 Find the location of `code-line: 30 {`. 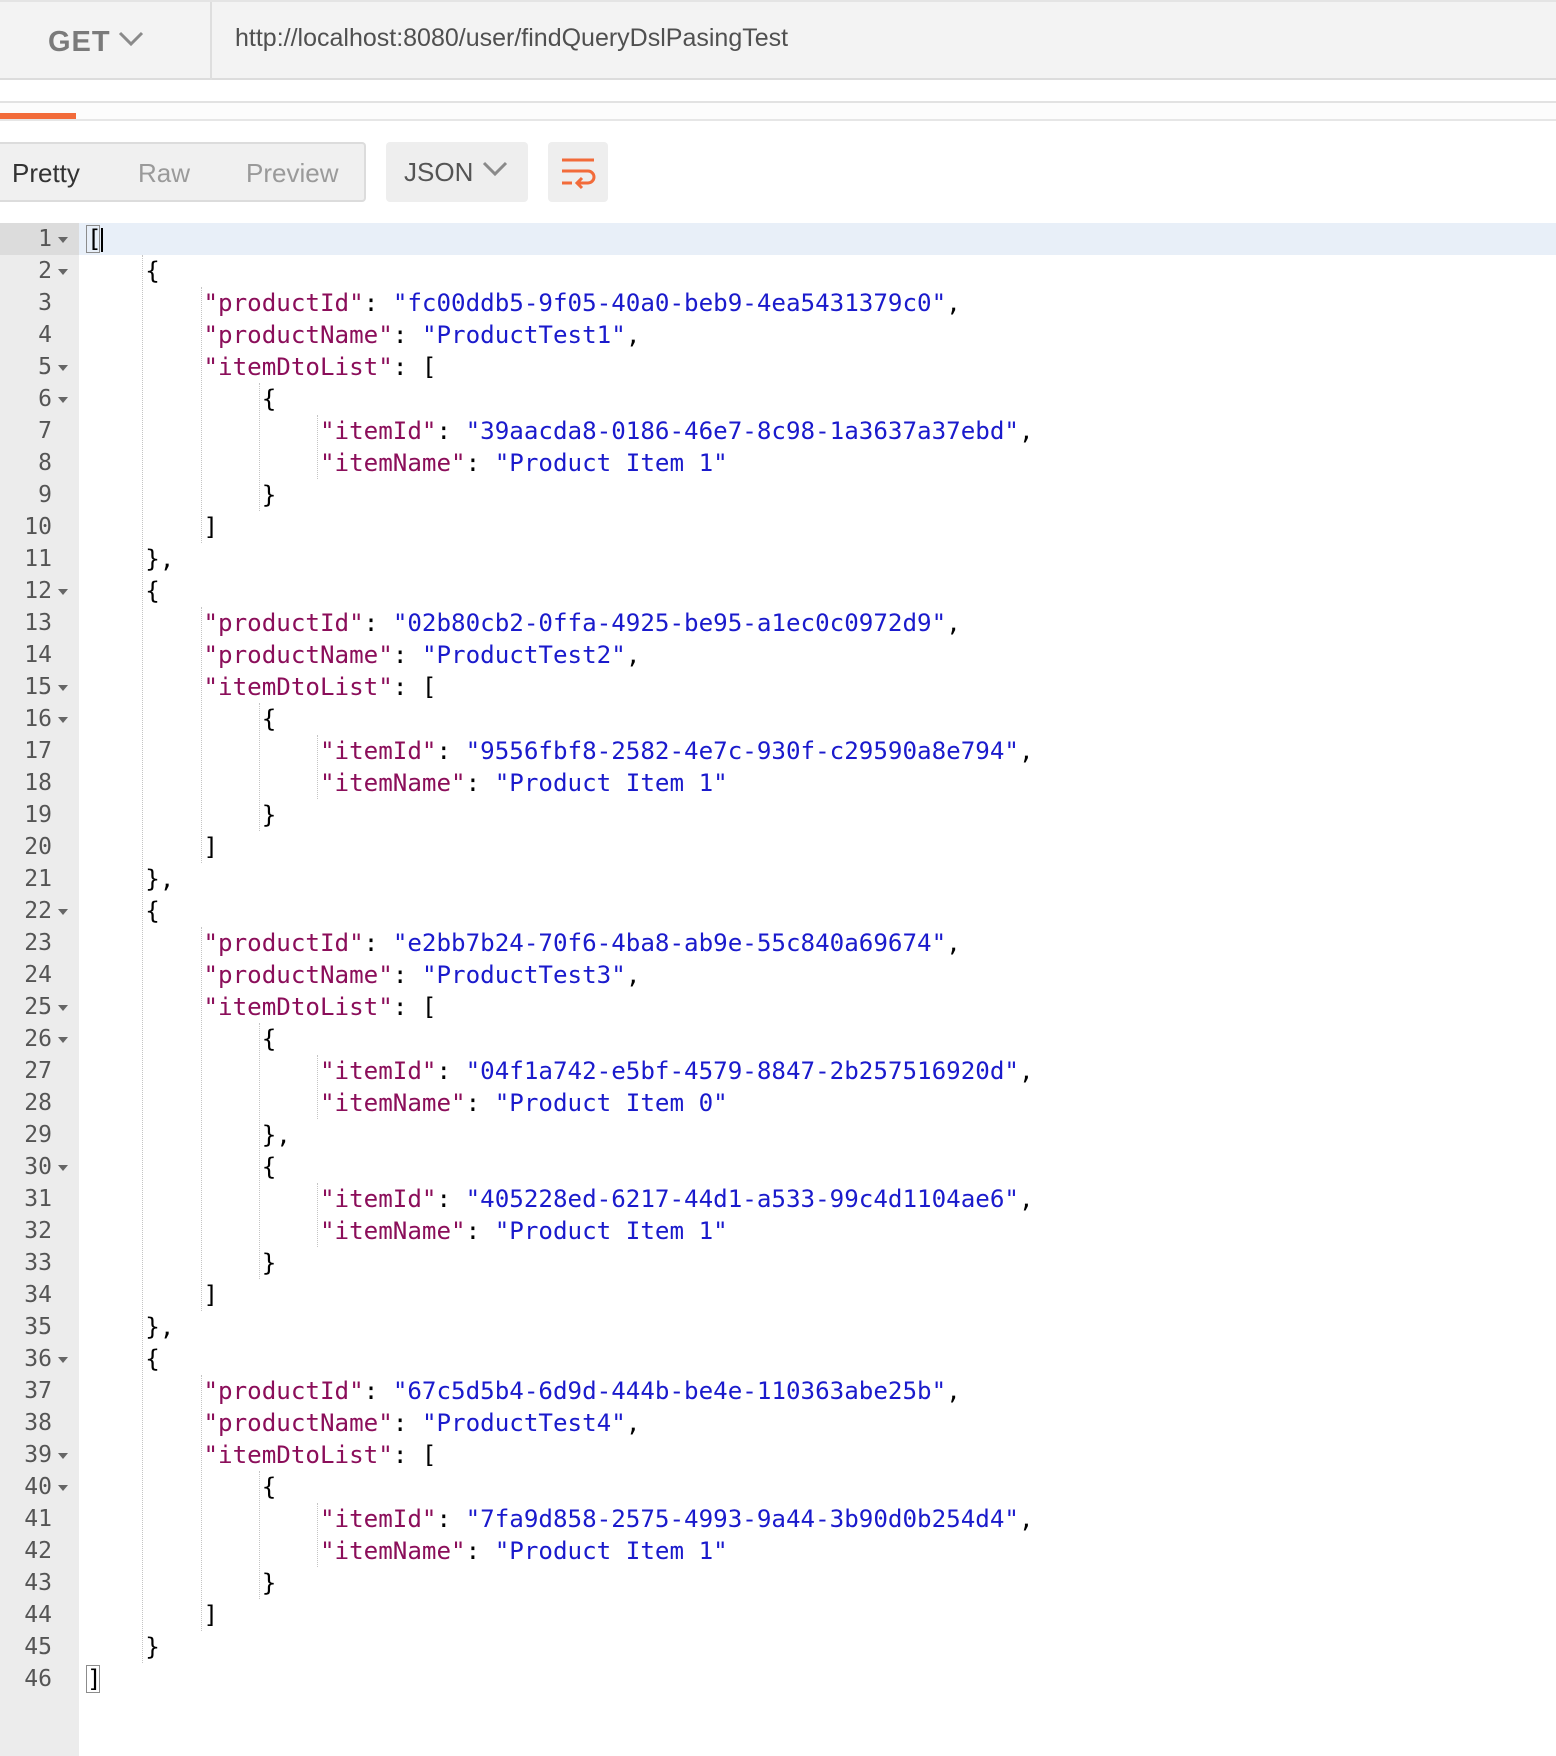

code-line: 30 { is located at coordinates (778, 1167).